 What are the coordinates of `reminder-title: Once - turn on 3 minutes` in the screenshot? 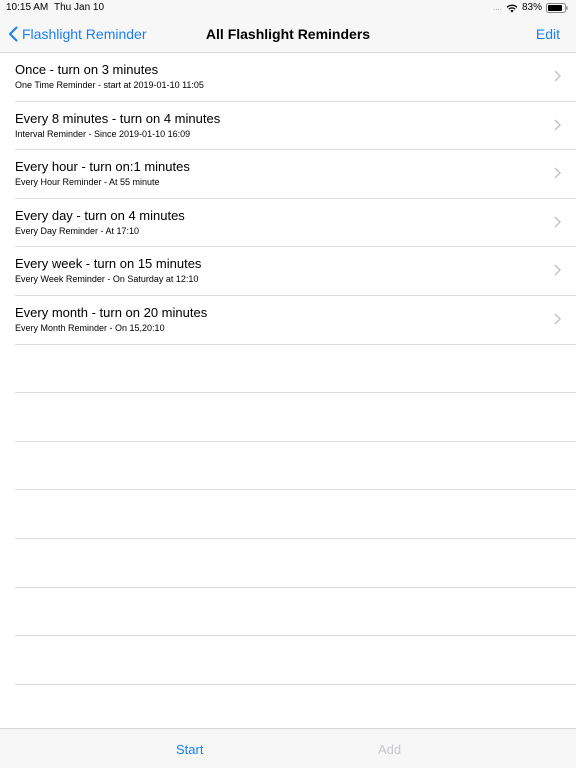 It's located at (87, 69).